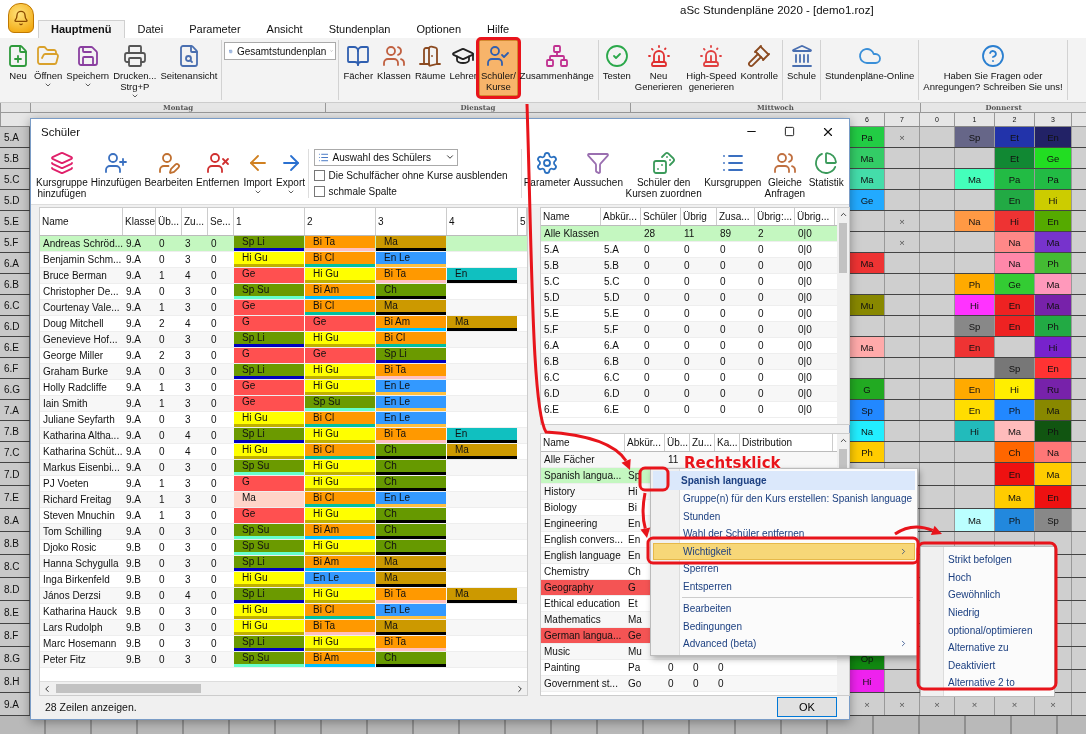 Image resolution: width=1086 pixels, height=734 pixels. Describe the element at coordinates (75, 388) in the screenshot. I see `table-cell-text: Holly Radcliffe` at that location.